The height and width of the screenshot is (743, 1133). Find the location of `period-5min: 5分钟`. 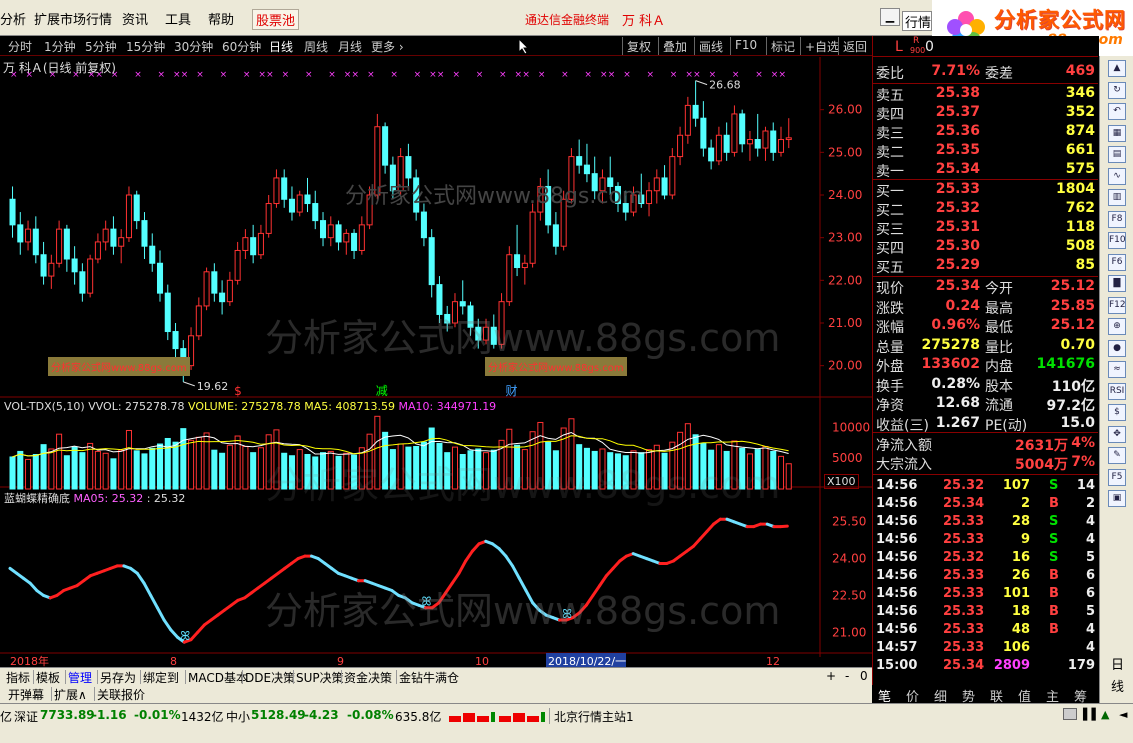

period-5min: 5分钟 is located at coordinates (101, 46).